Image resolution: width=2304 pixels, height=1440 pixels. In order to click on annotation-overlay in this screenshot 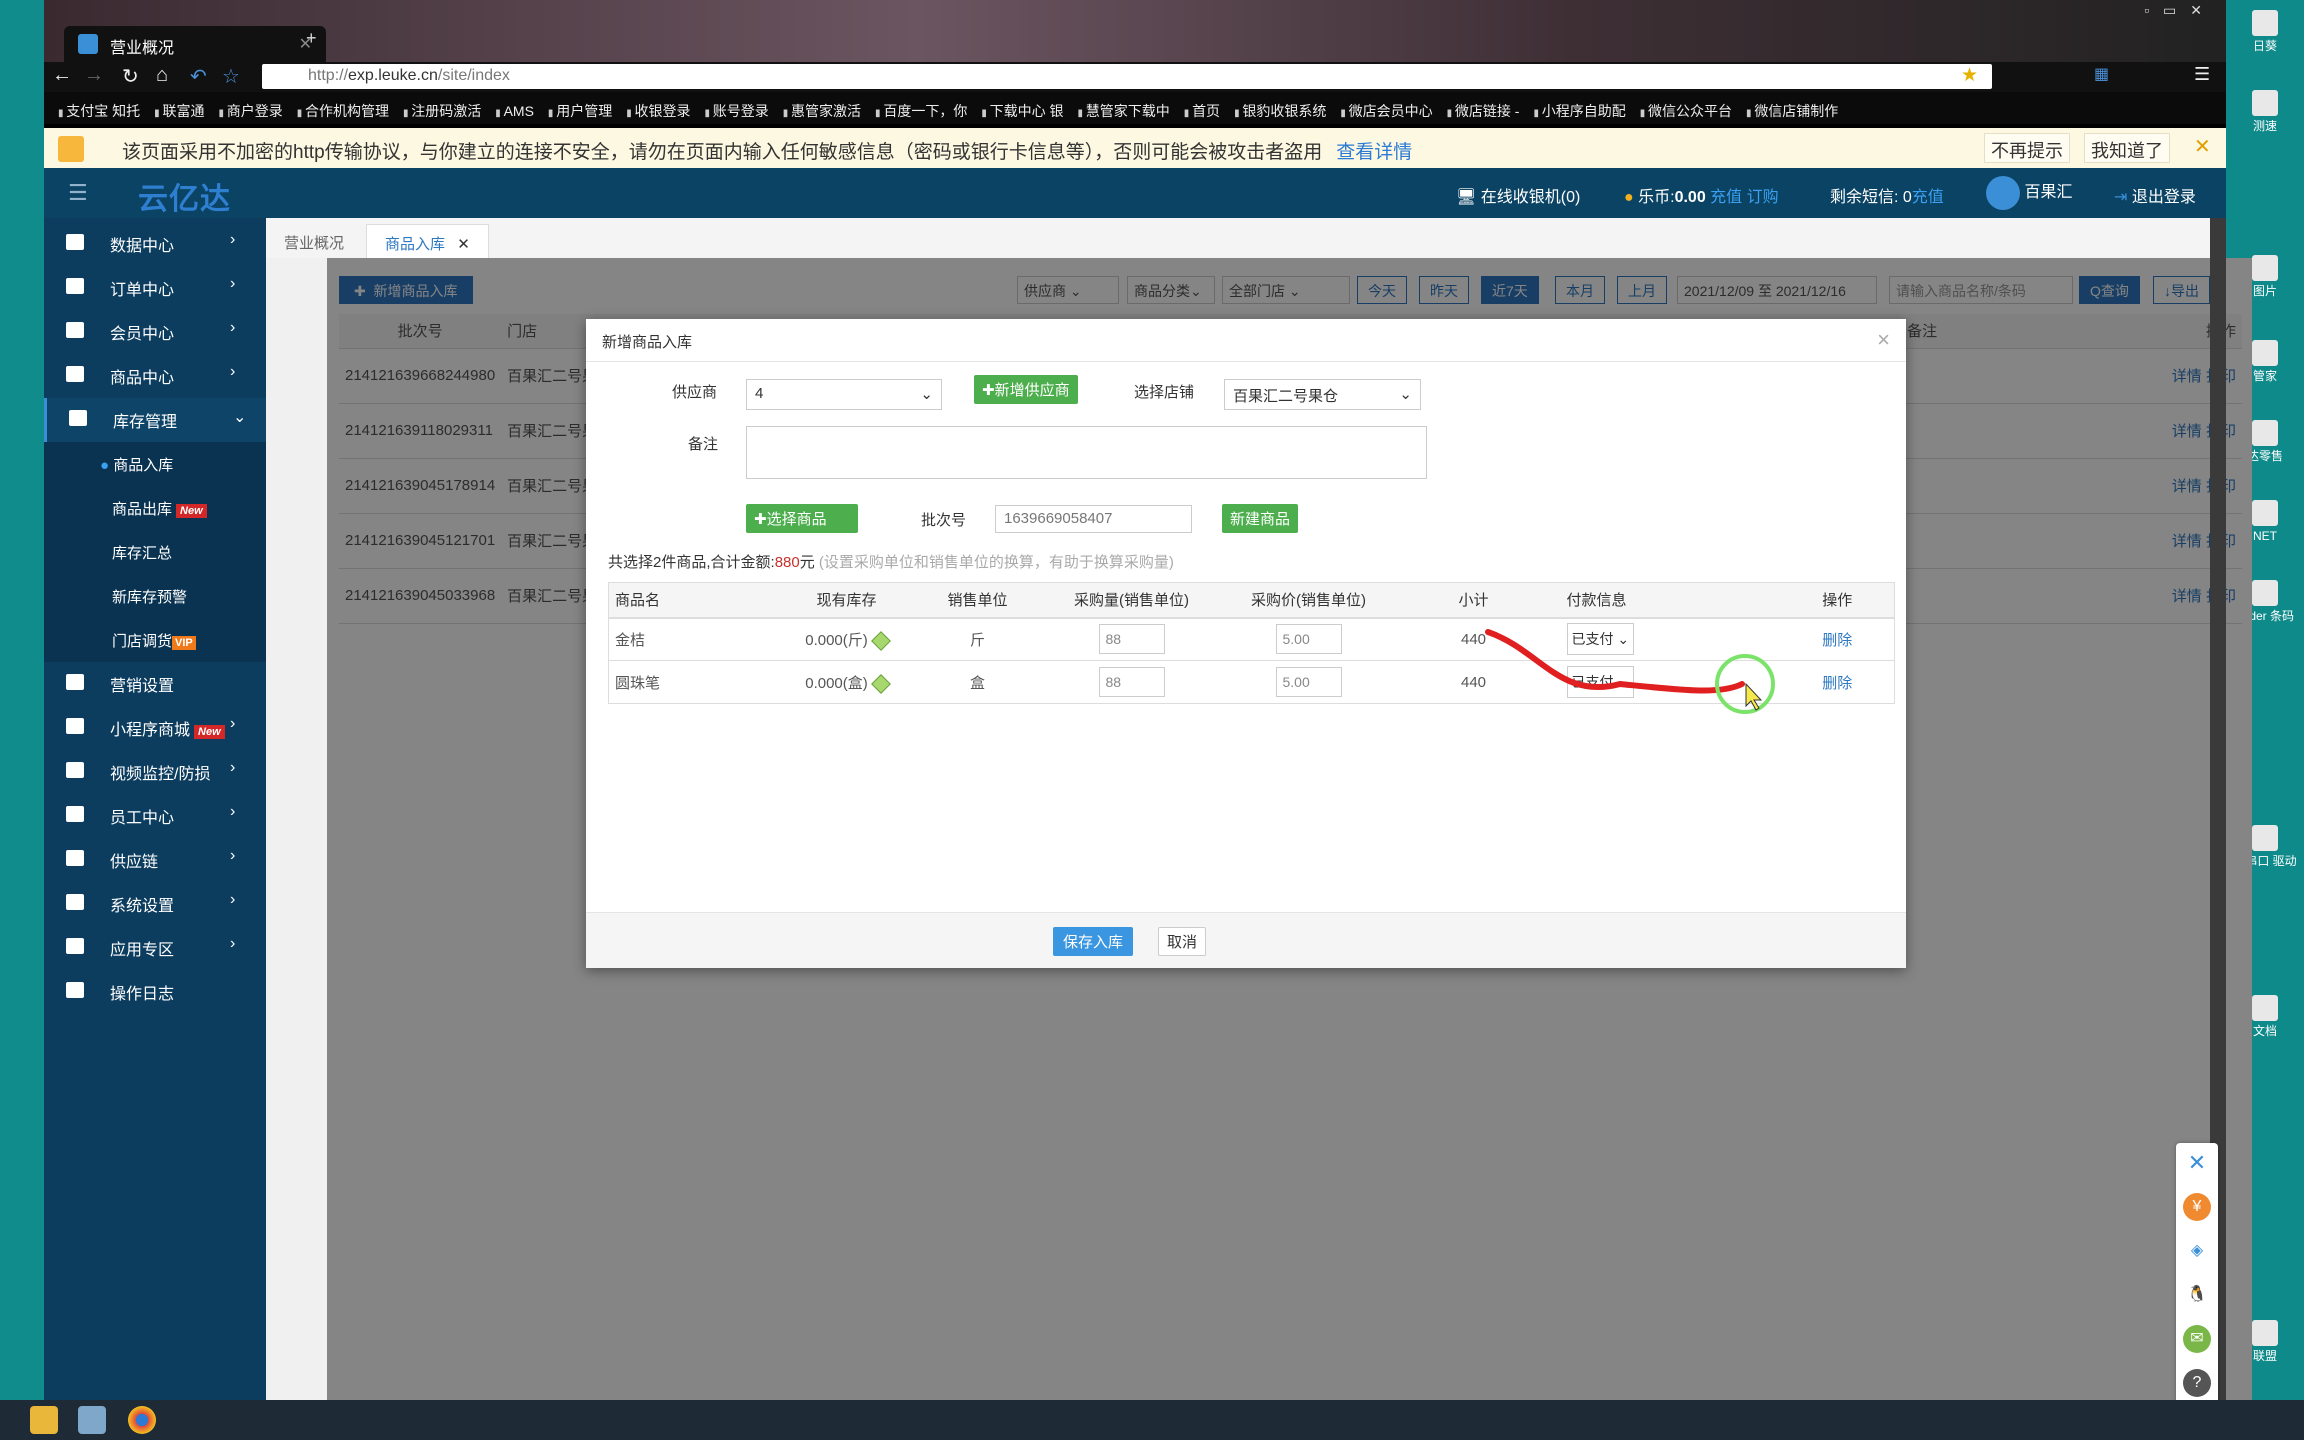, I will do `click(1630, 671)`.